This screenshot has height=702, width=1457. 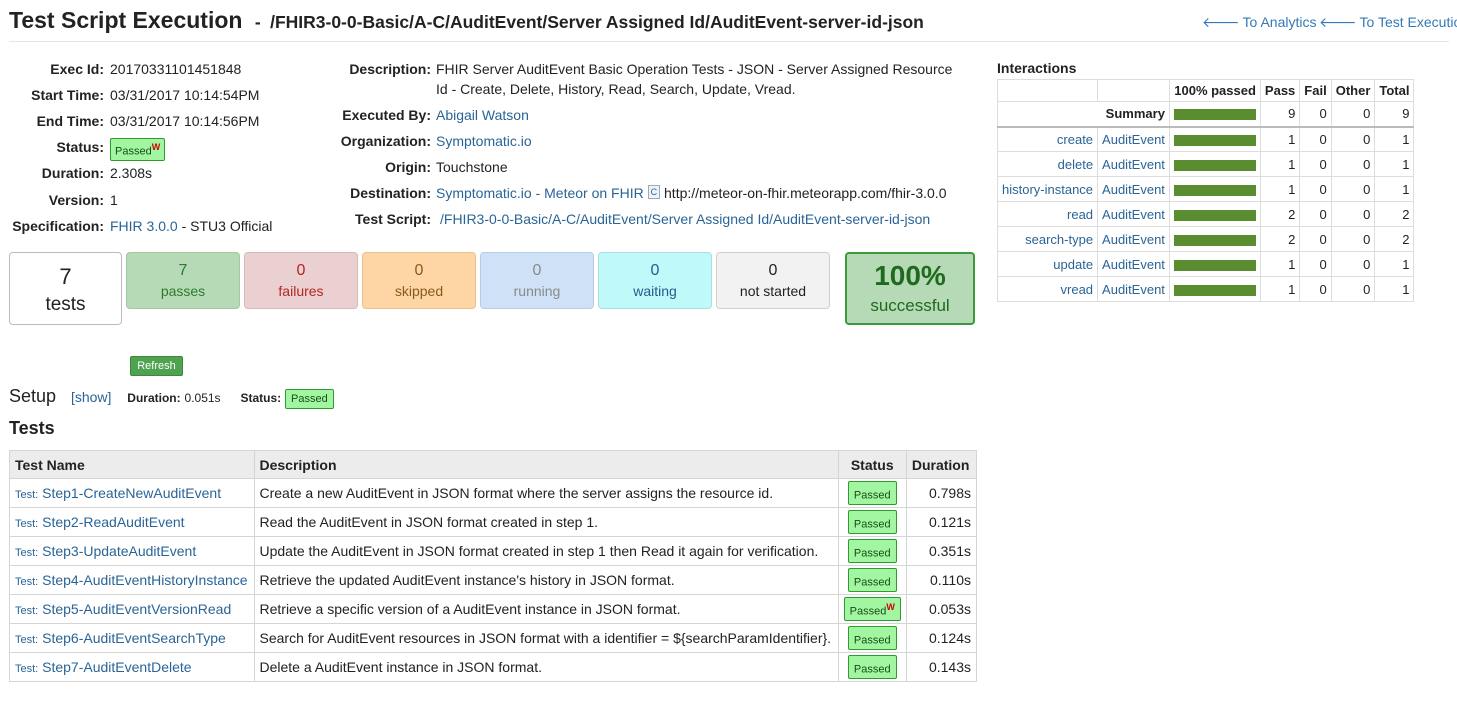 What do you see at coordinates (484, 141) in the screenshot?
I see `organization-link: Symptomatic.io` at bounding box center [484, 141].